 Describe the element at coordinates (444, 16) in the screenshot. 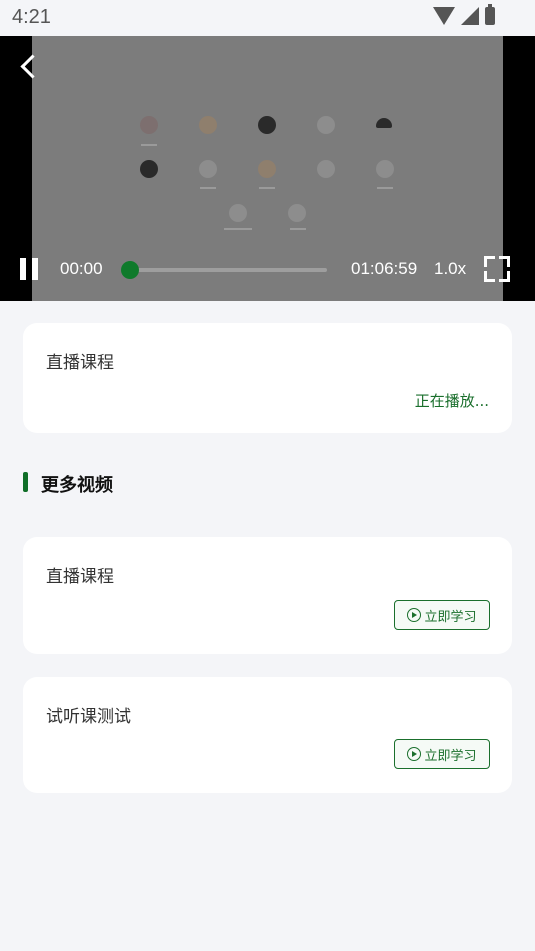

I see `wifi-icon` at that location.